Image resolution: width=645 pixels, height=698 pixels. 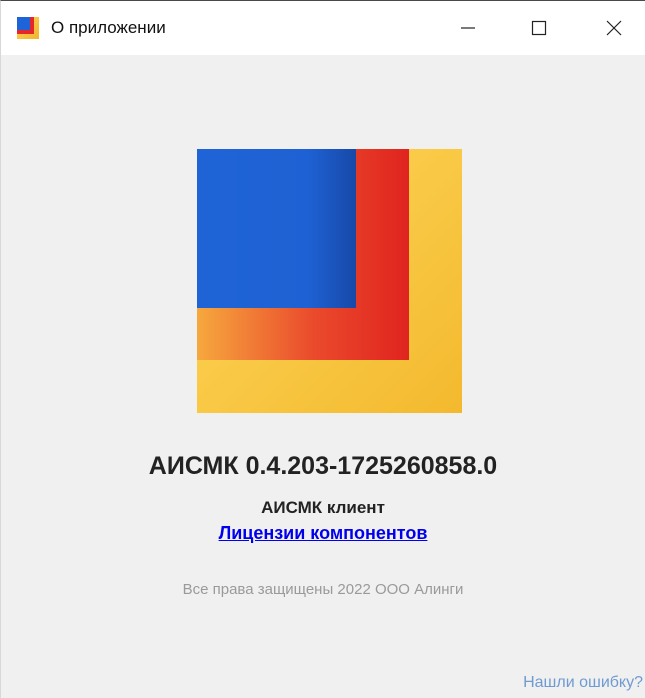 I want to click on close-button, so click(x=614, y=28).